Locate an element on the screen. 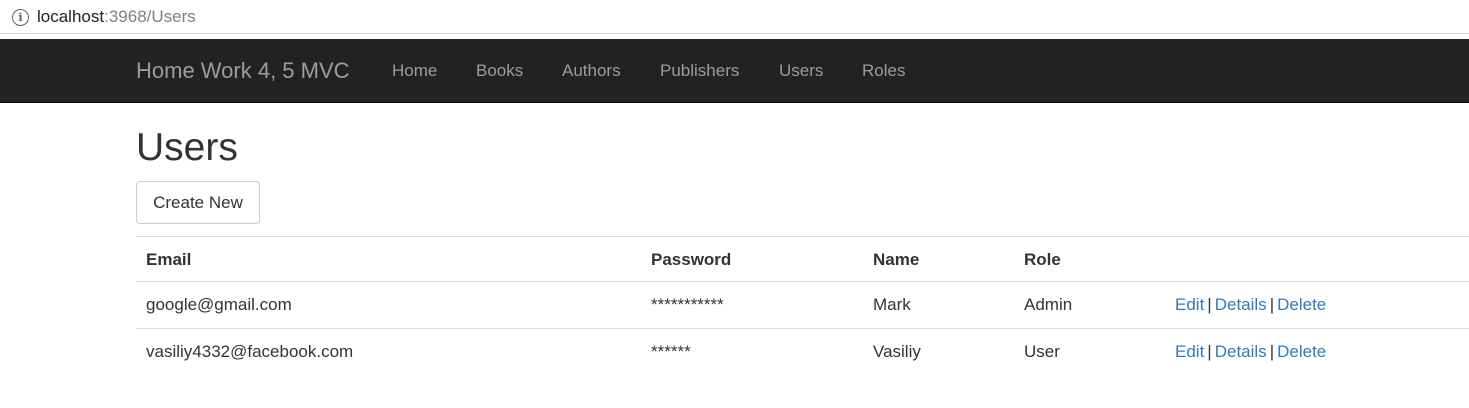 The height and width of the screenshot is (408, 1469). nav-item-home: Home is located at coordinates (414, 71).